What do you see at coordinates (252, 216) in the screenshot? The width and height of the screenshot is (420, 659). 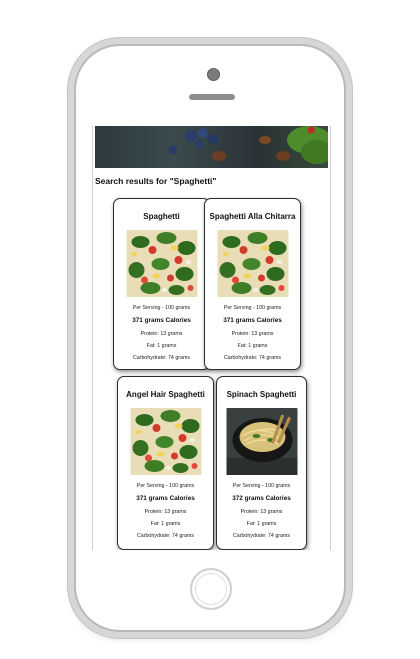 I see `recipe-title: Spaghetti Alla Chitarra` at bounding box center [252, 216].